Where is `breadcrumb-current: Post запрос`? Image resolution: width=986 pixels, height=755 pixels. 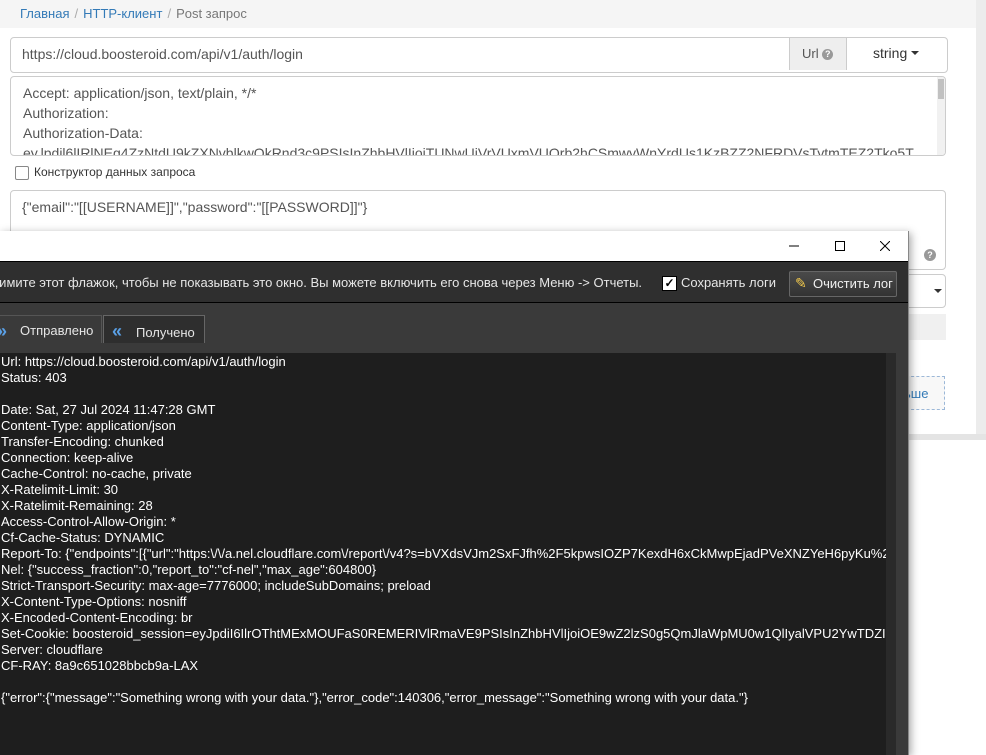
breadcrumb-current: Post запрос is located at coordinates (211, 13).